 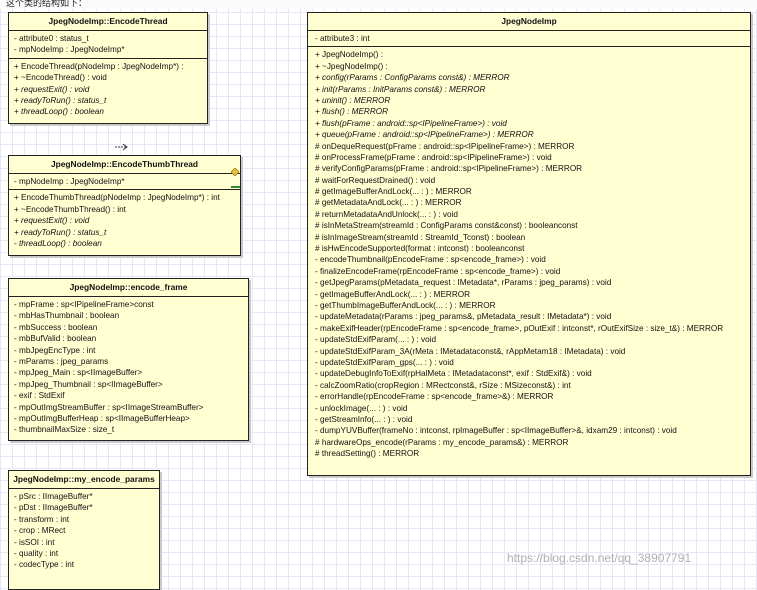 What do you see at coordinates (128, 288) in the screenshot?
I see `class-title: JpegNodeImp::encode_frame` at bounding box center [128, 288].